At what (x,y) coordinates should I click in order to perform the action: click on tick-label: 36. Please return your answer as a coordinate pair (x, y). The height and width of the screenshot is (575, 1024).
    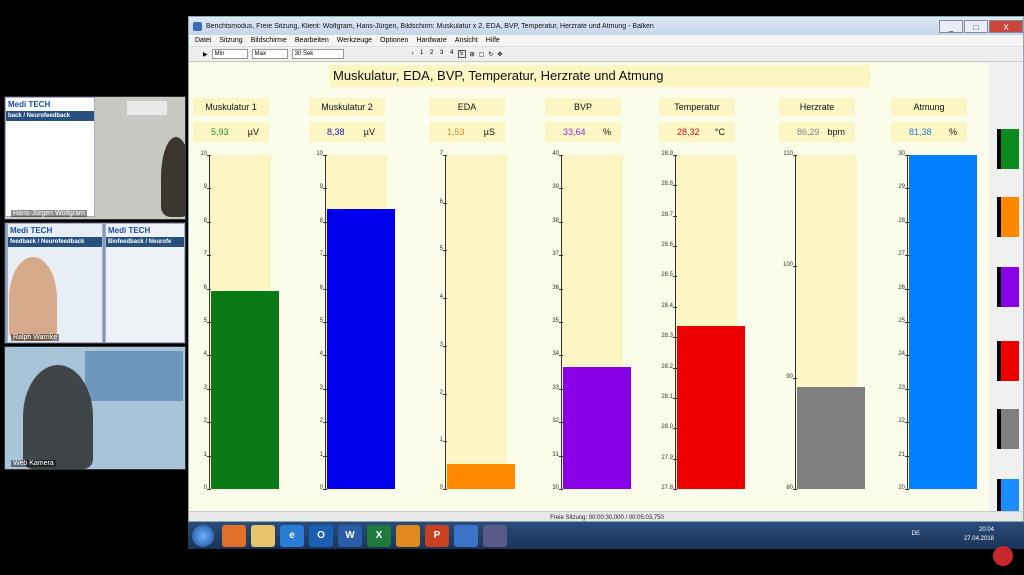
    Looking at the image, I should click on (555, 287).